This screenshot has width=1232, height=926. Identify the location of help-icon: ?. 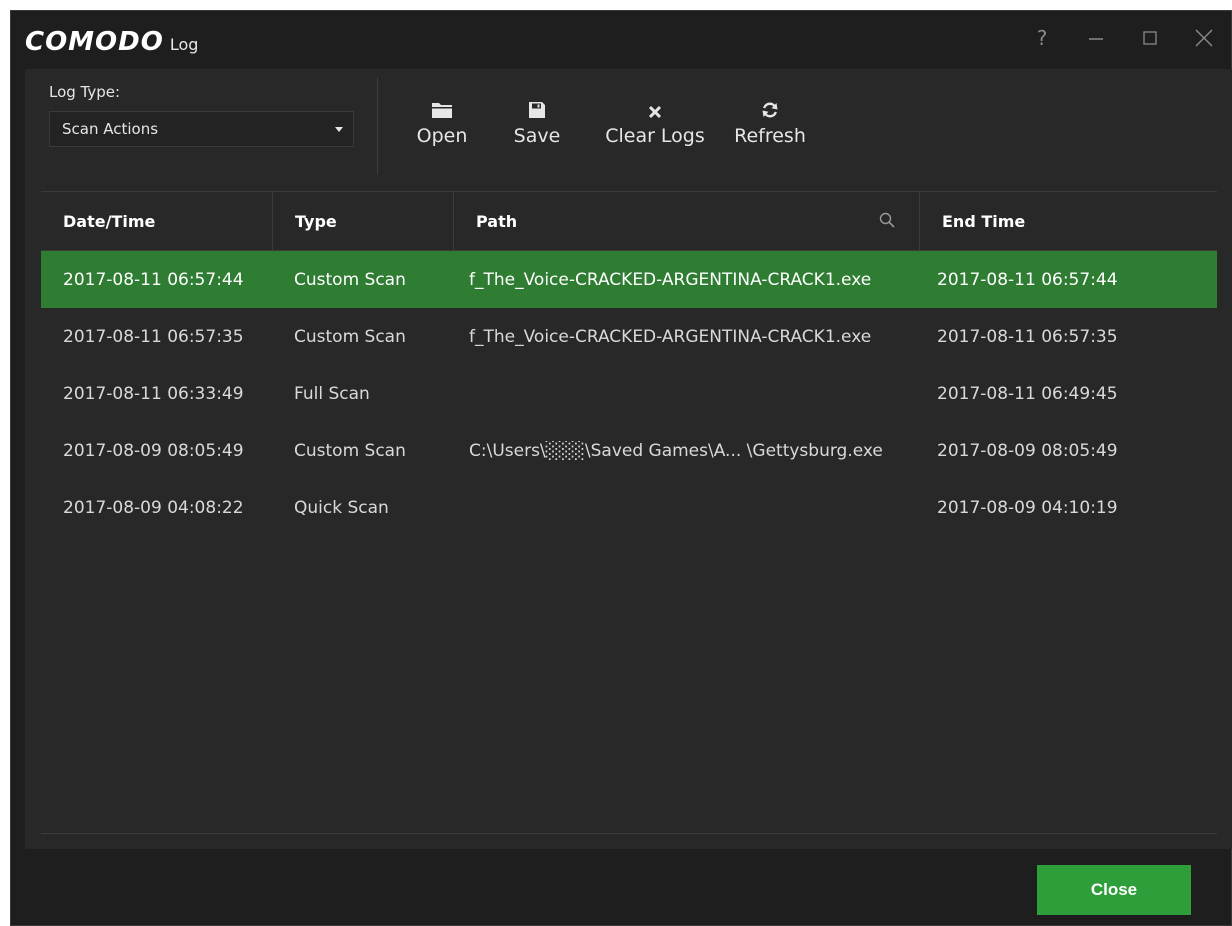
(1042, 38).